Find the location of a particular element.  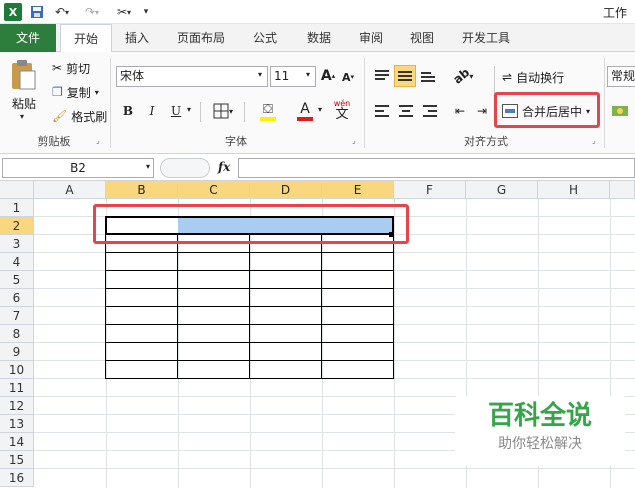

align-bottom-icon is located at coordinates (428, 77).